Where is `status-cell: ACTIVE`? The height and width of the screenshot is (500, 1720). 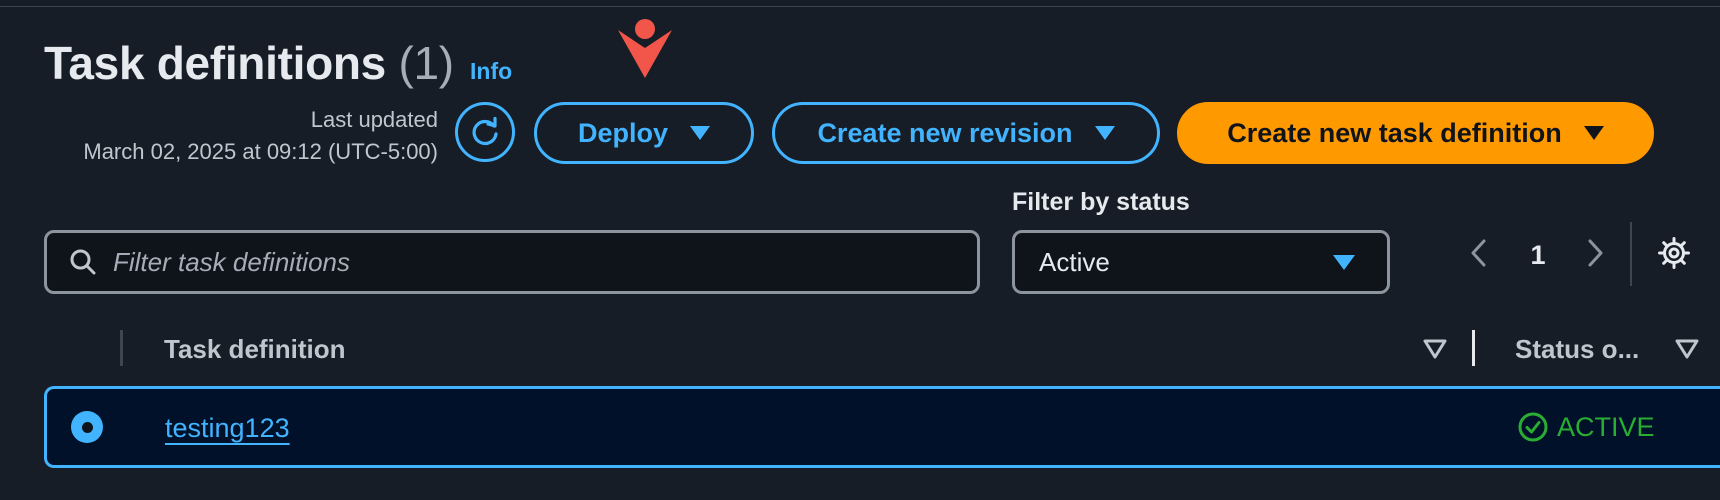
status-cell: ACTIVE is located at coordinates (1586, 427).